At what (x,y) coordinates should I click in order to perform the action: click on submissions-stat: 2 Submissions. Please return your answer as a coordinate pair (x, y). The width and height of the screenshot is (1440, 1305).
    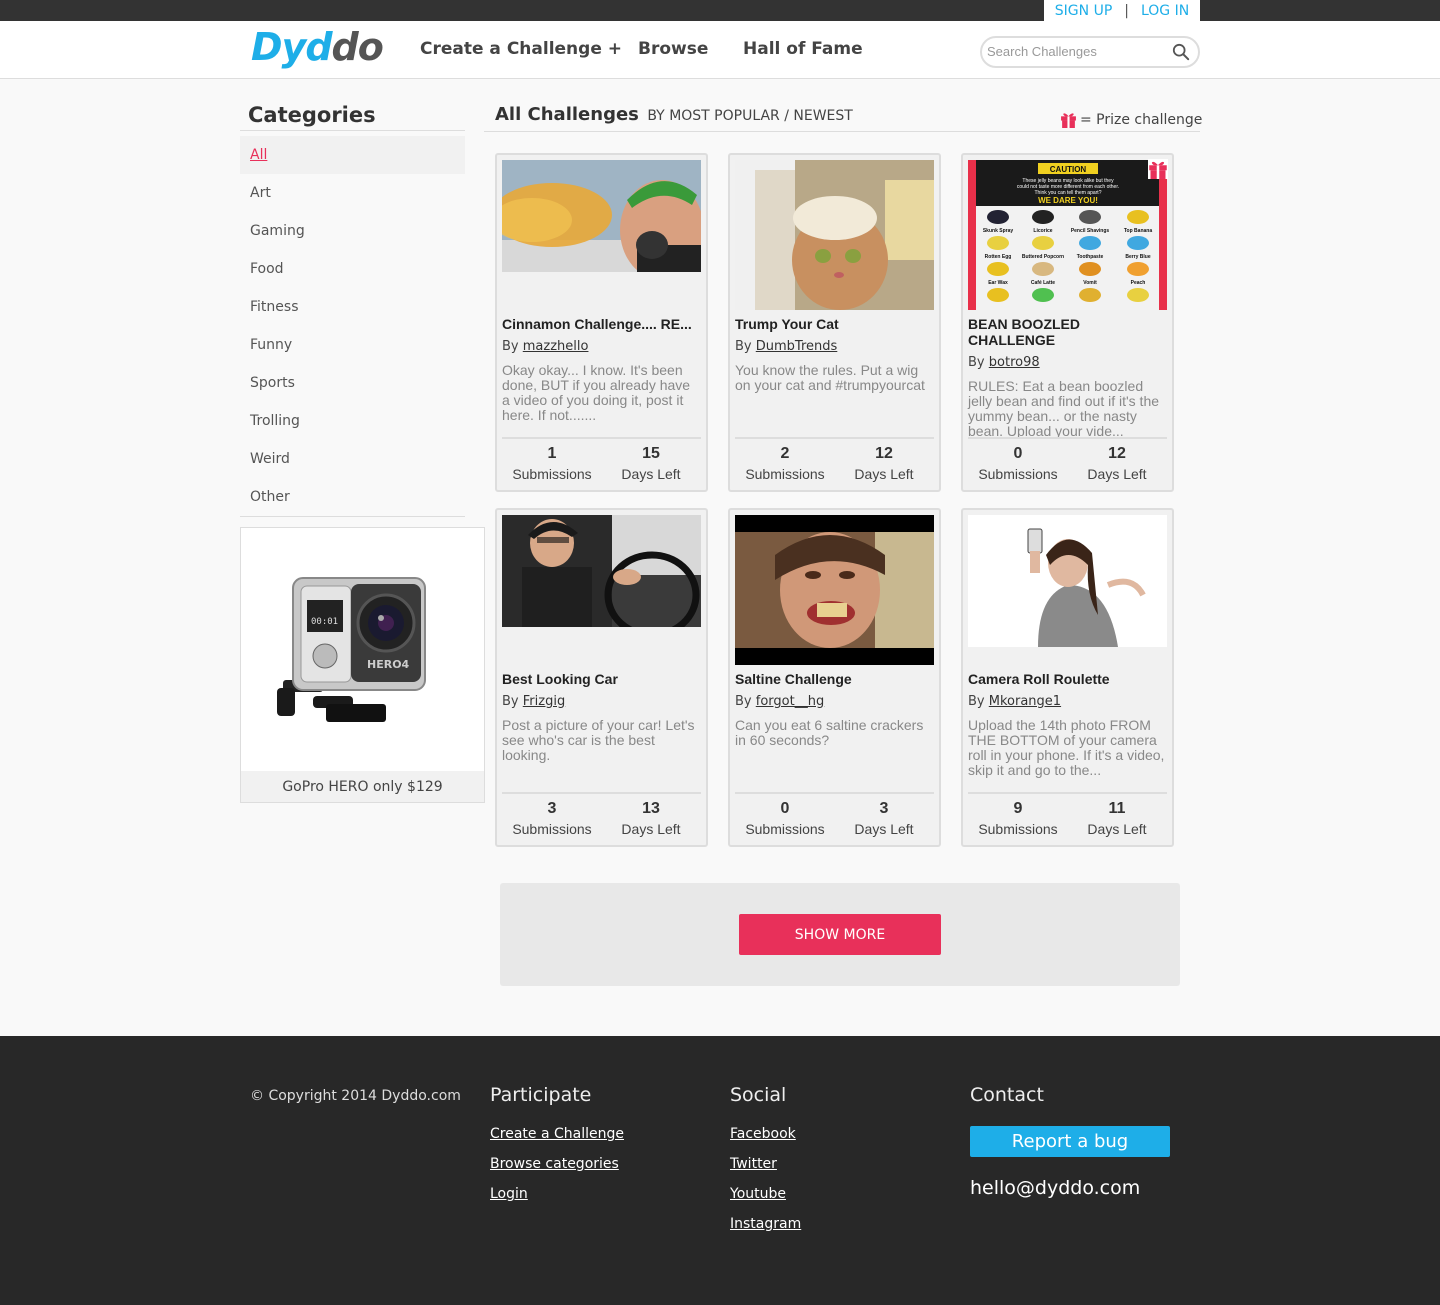
    Looking at the image, I should click on (785, 464).